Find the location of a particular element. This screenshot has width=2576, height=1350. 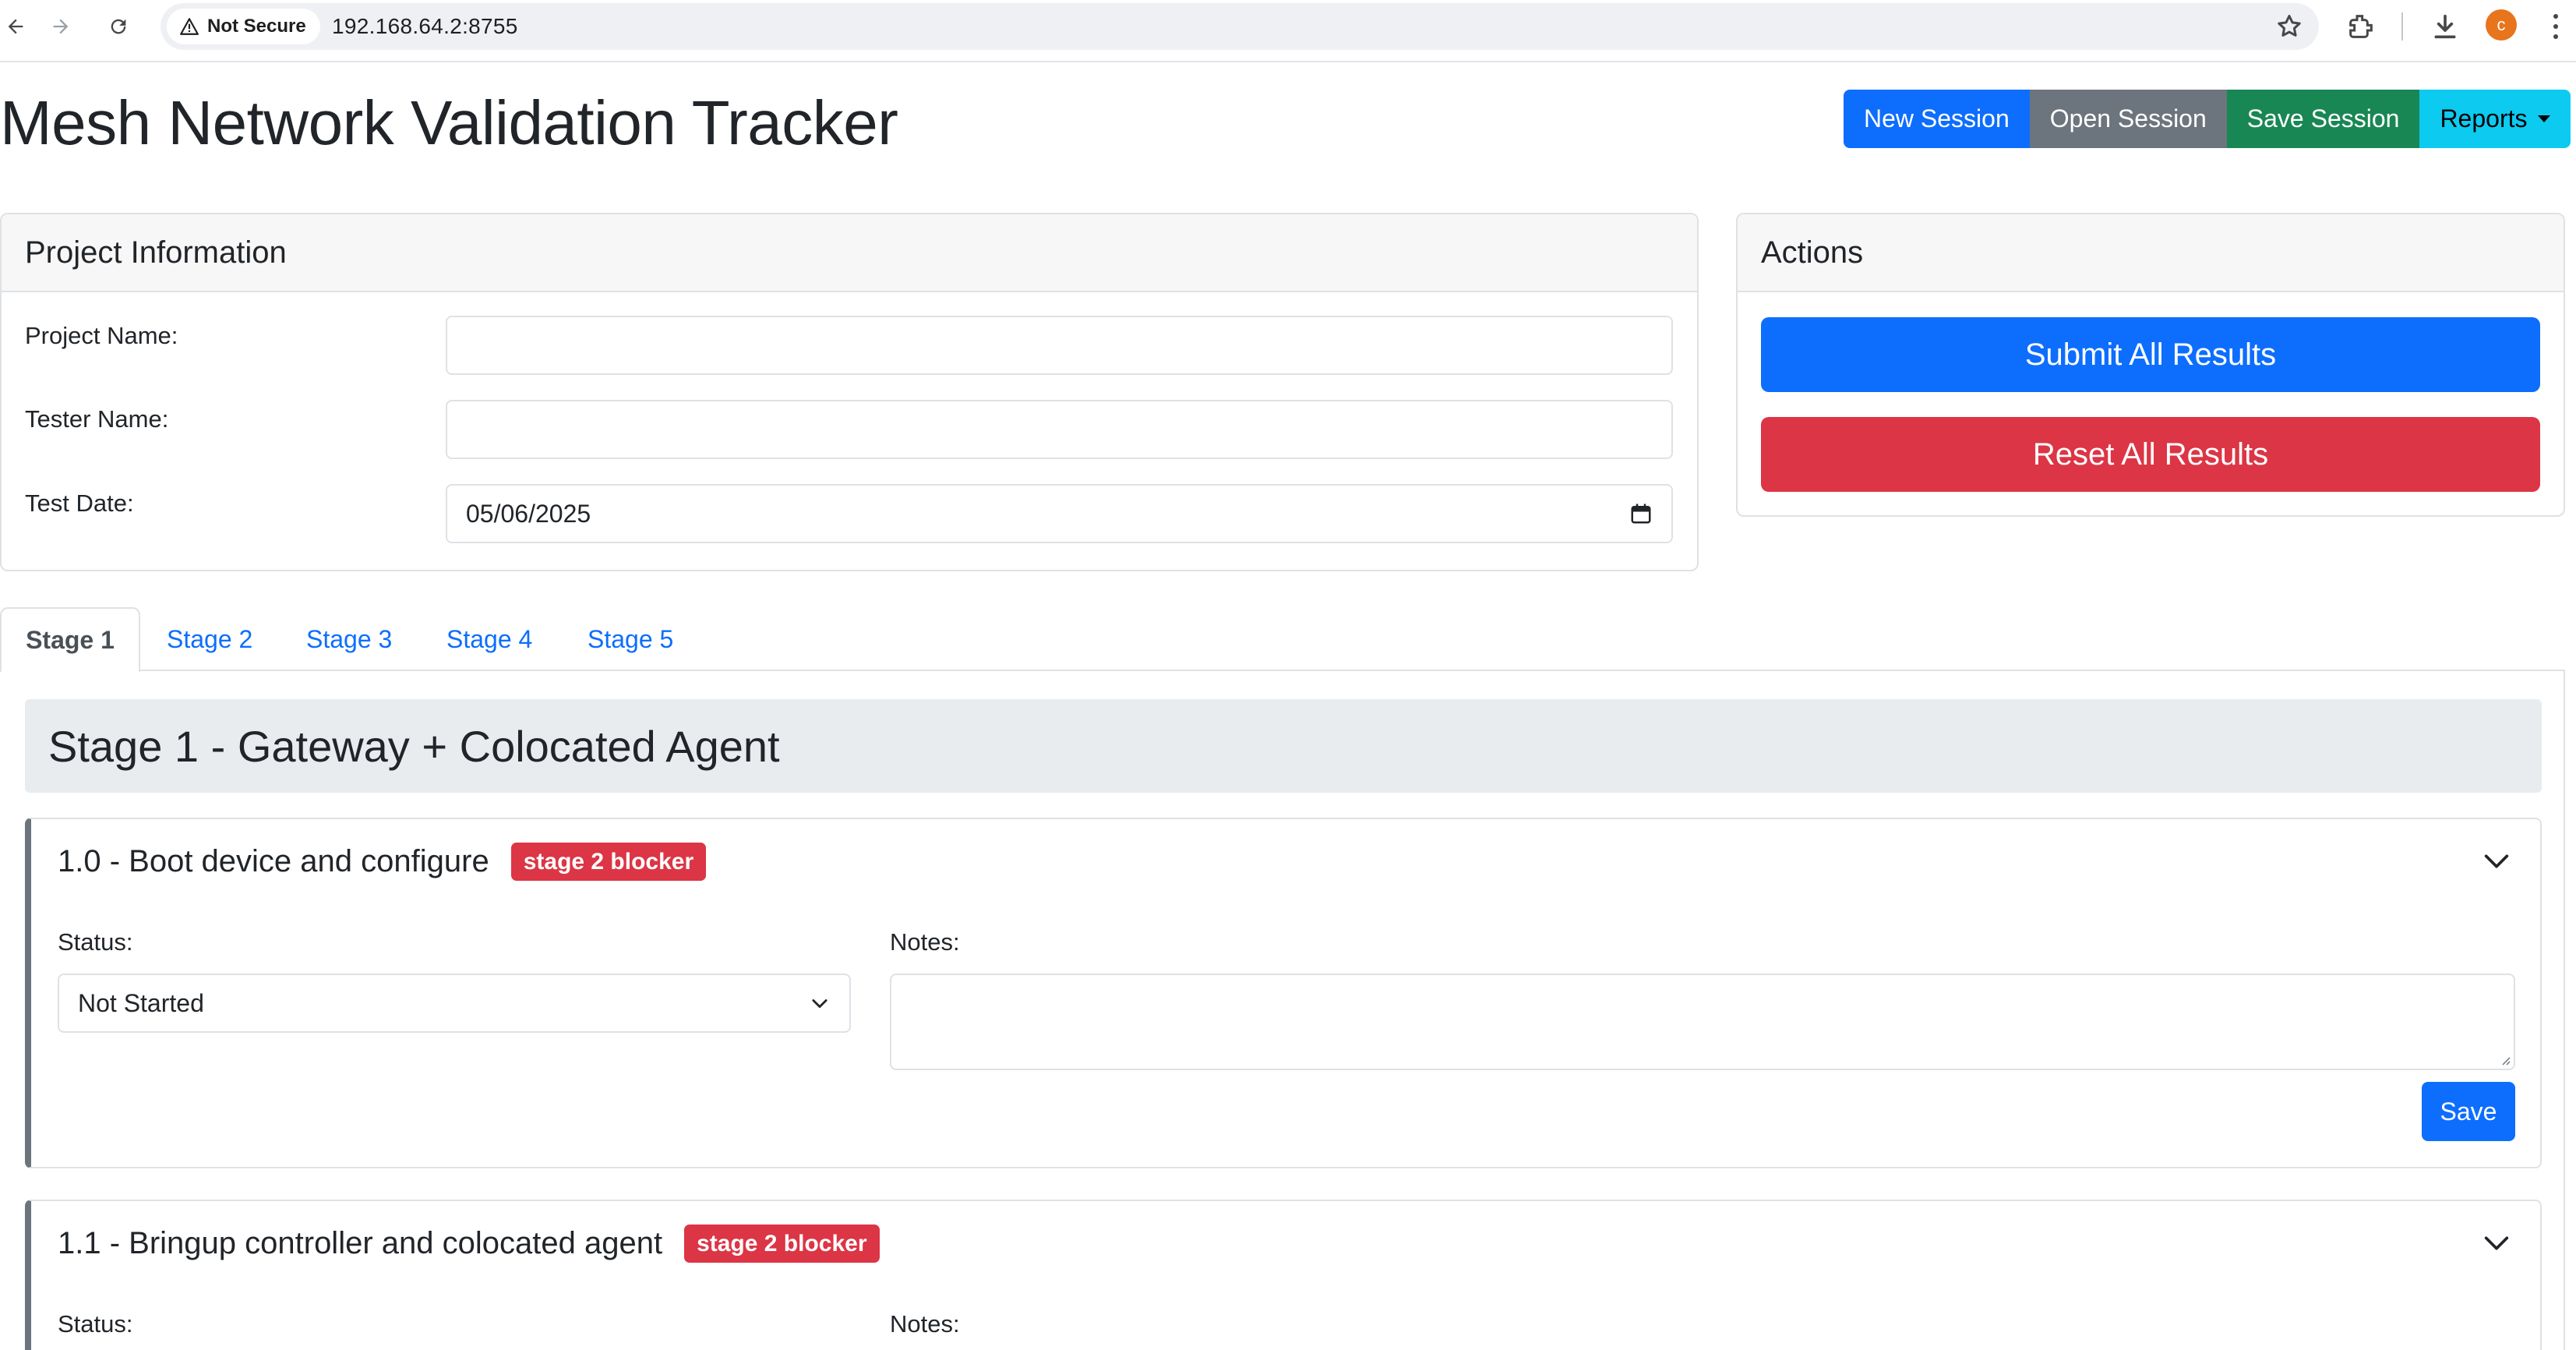

tab-pane-border is located at coordinates (2564, 1010).